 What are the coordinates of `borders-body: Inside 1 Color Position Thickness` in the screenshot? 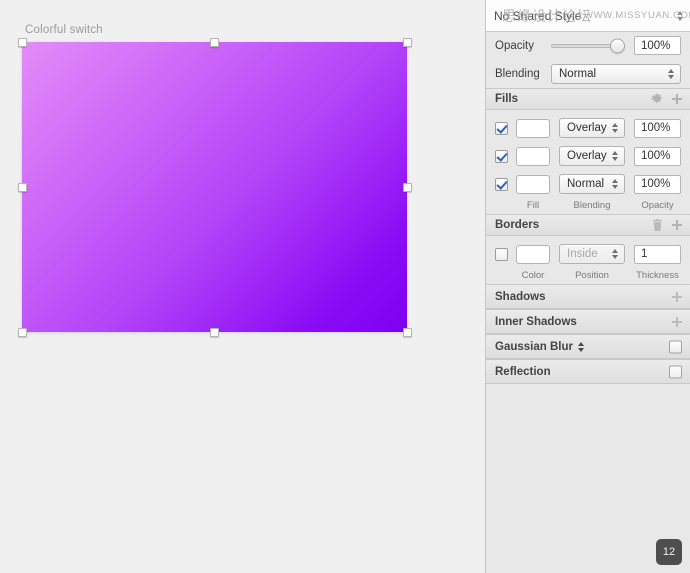 It's located at (588, 260).